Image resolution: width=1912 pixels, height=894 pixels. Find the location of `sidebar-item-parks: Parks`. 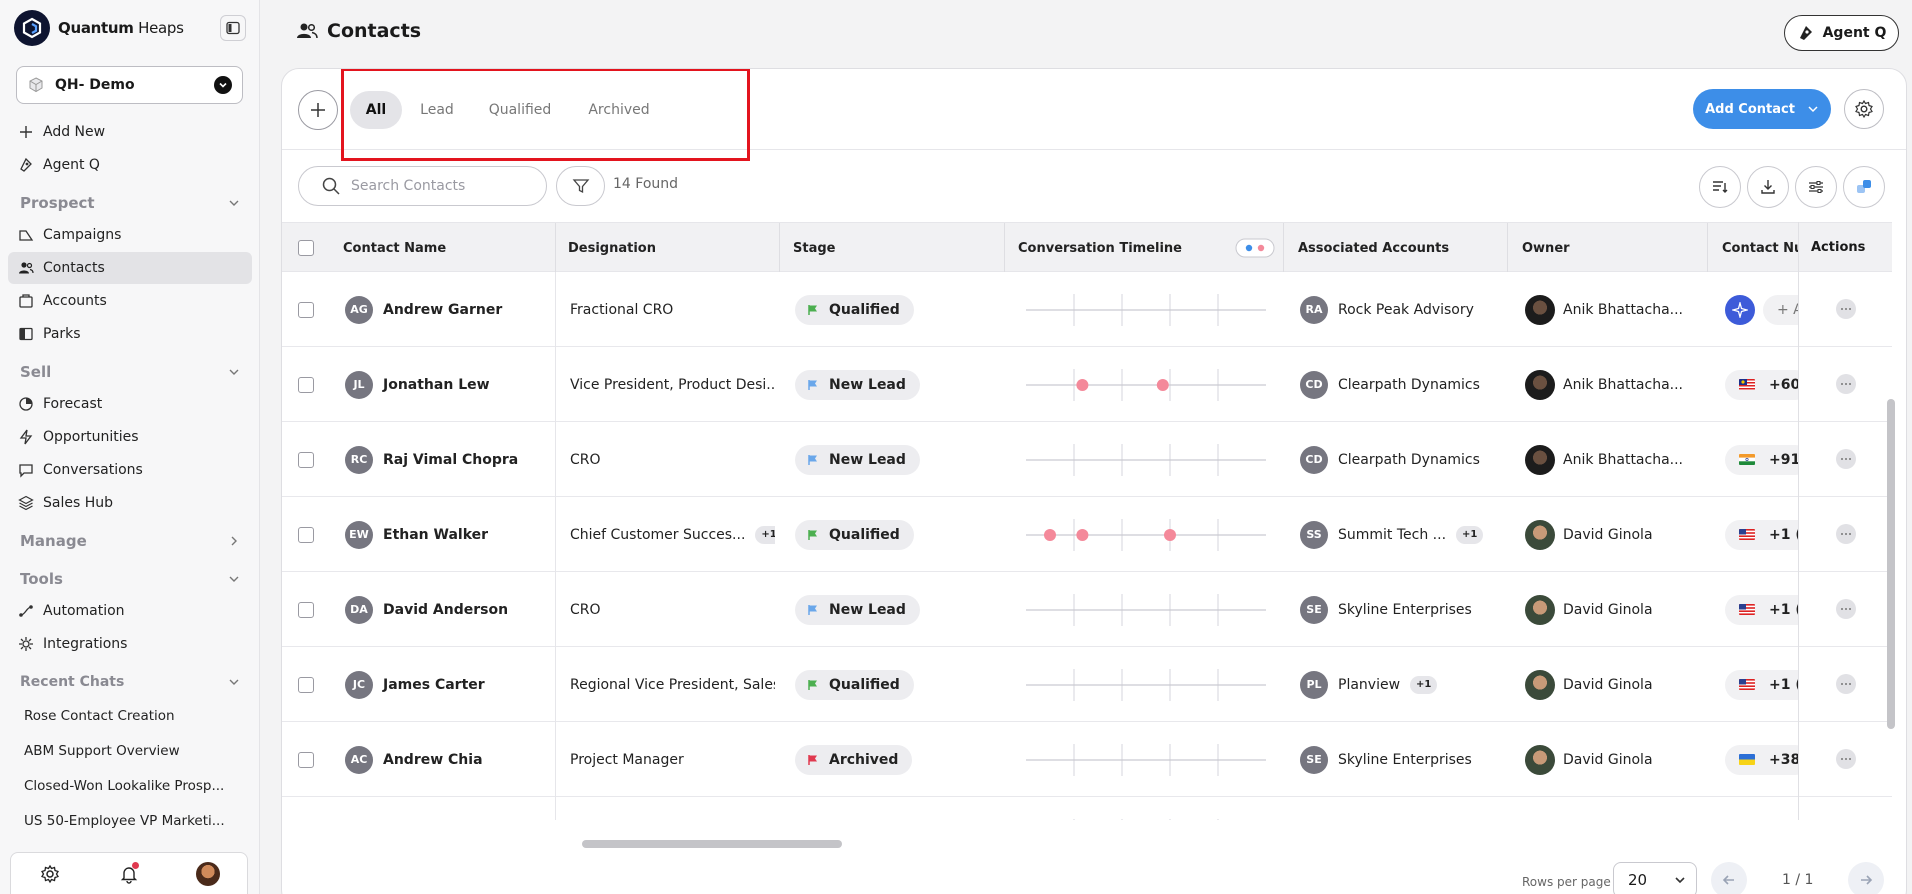

sidebar-item-parks: Parks is located at coordinates (130, 334).